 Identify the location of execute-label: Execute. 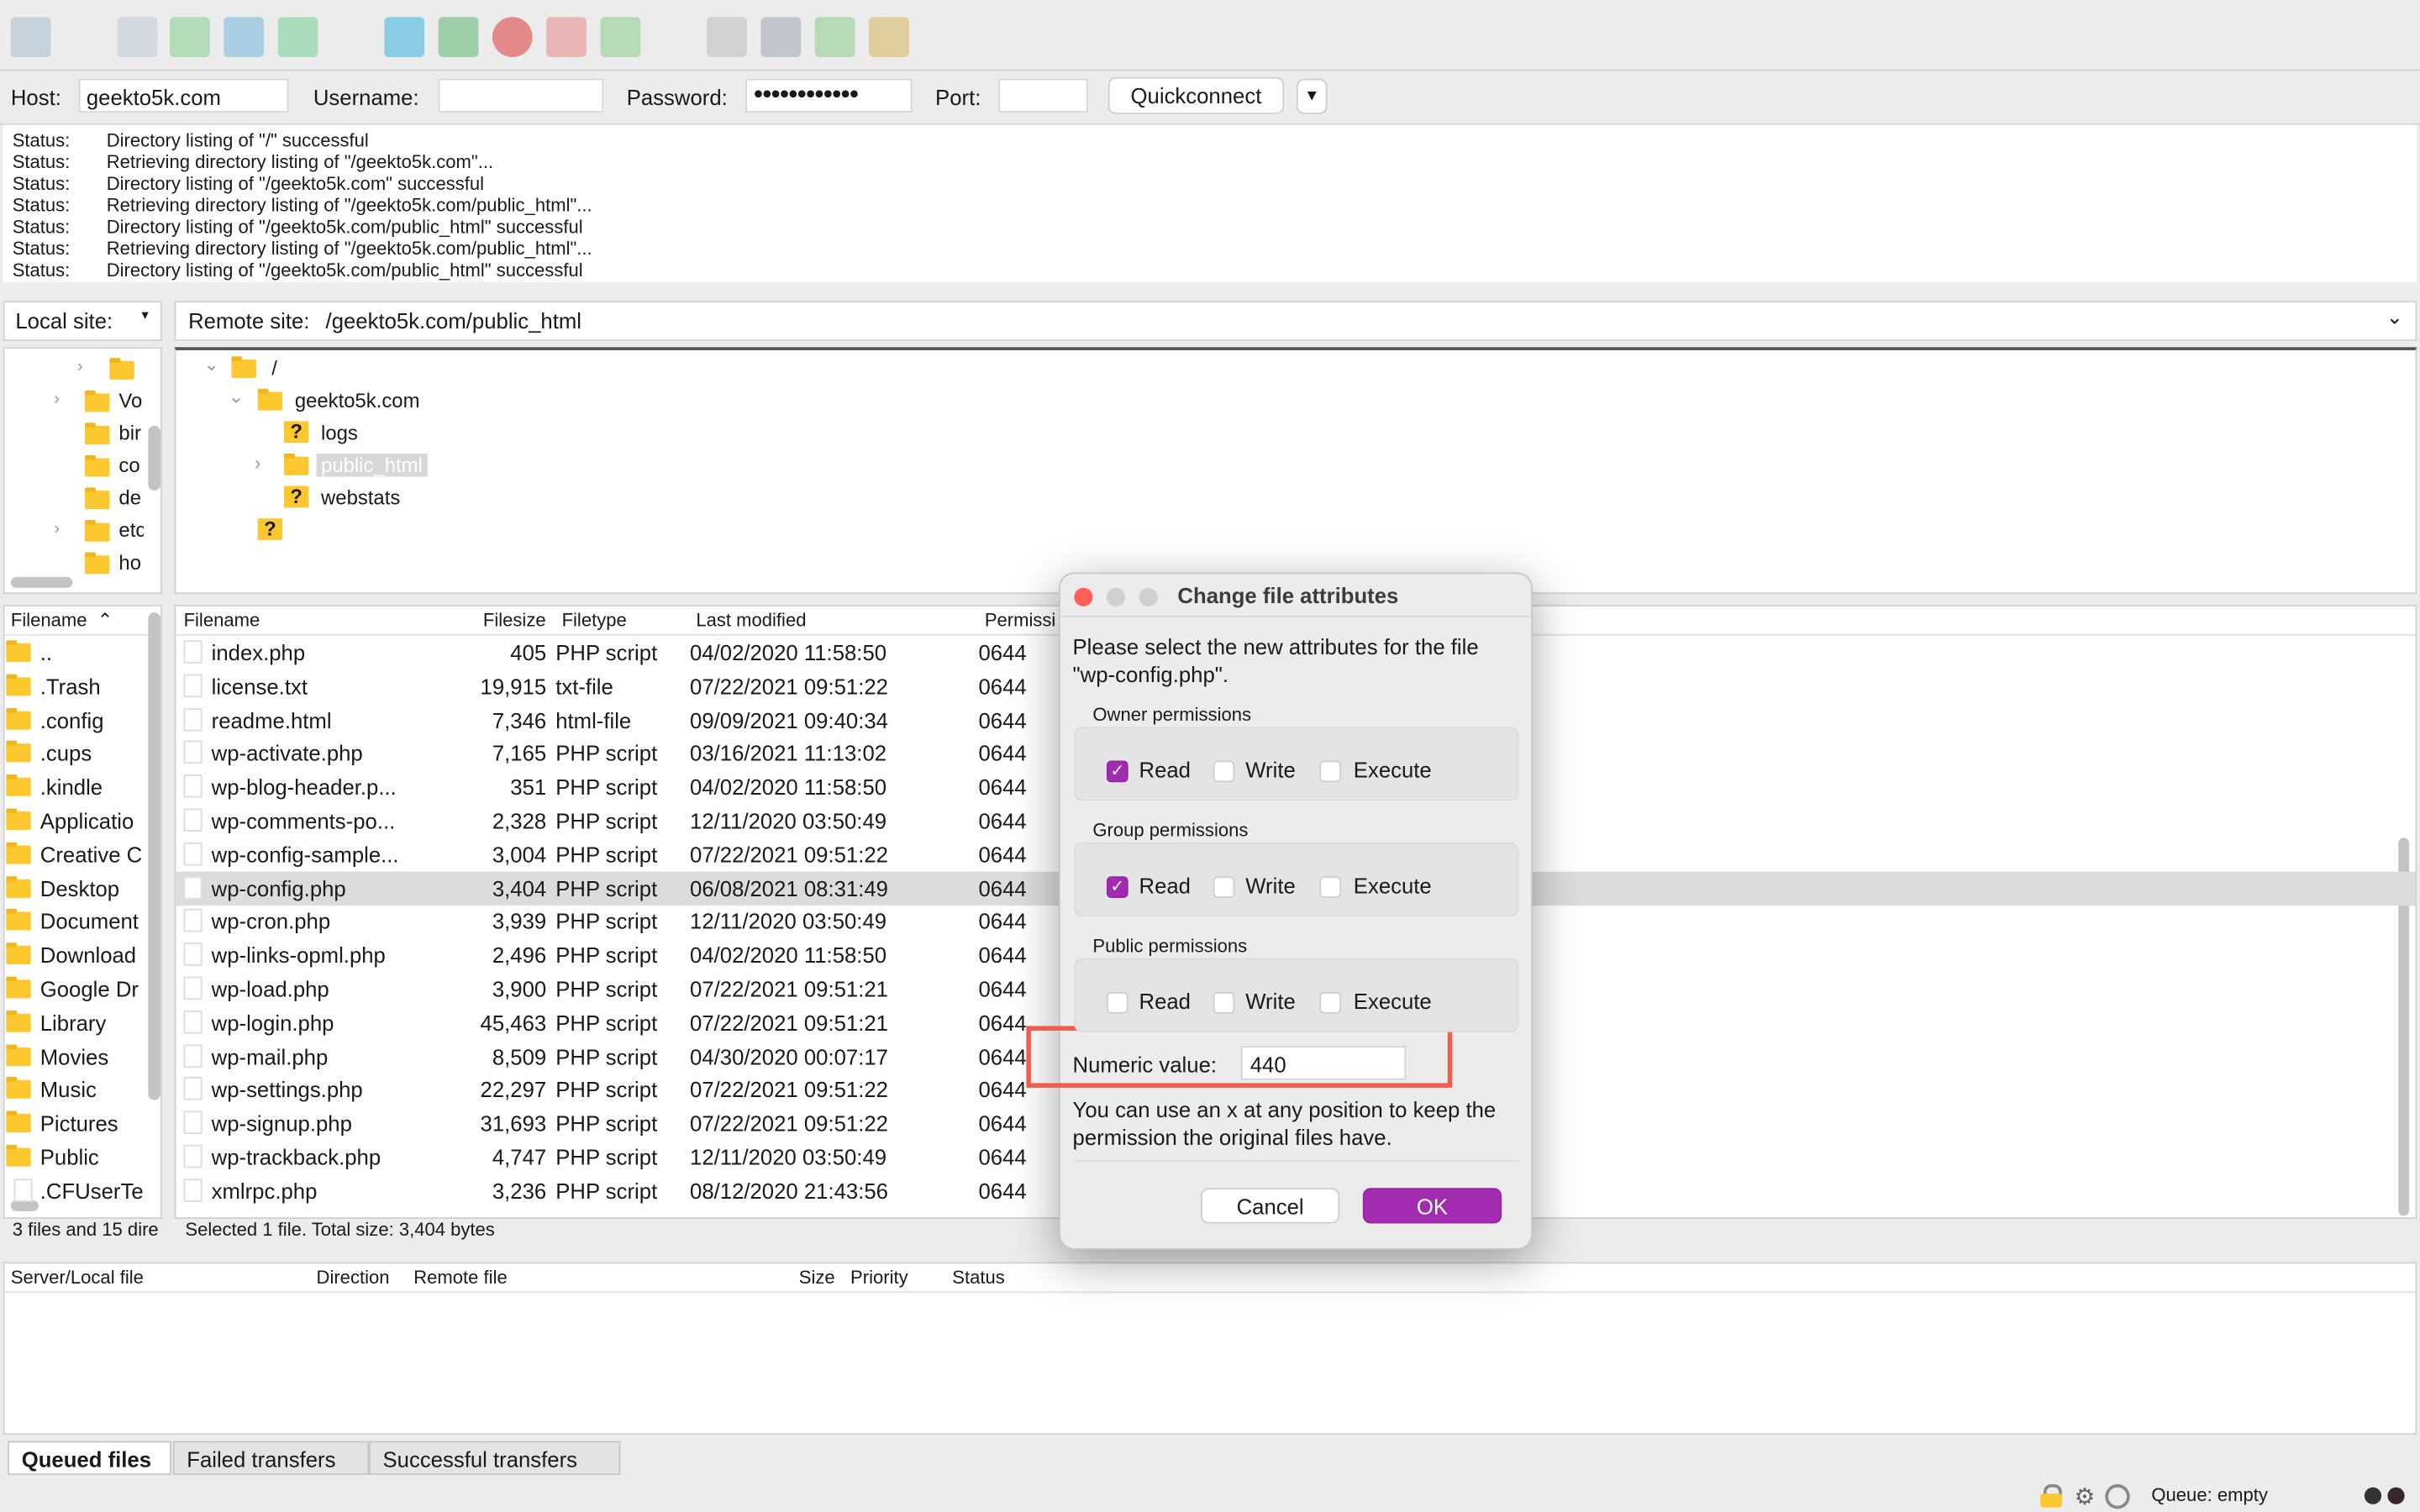
(1392, 770).